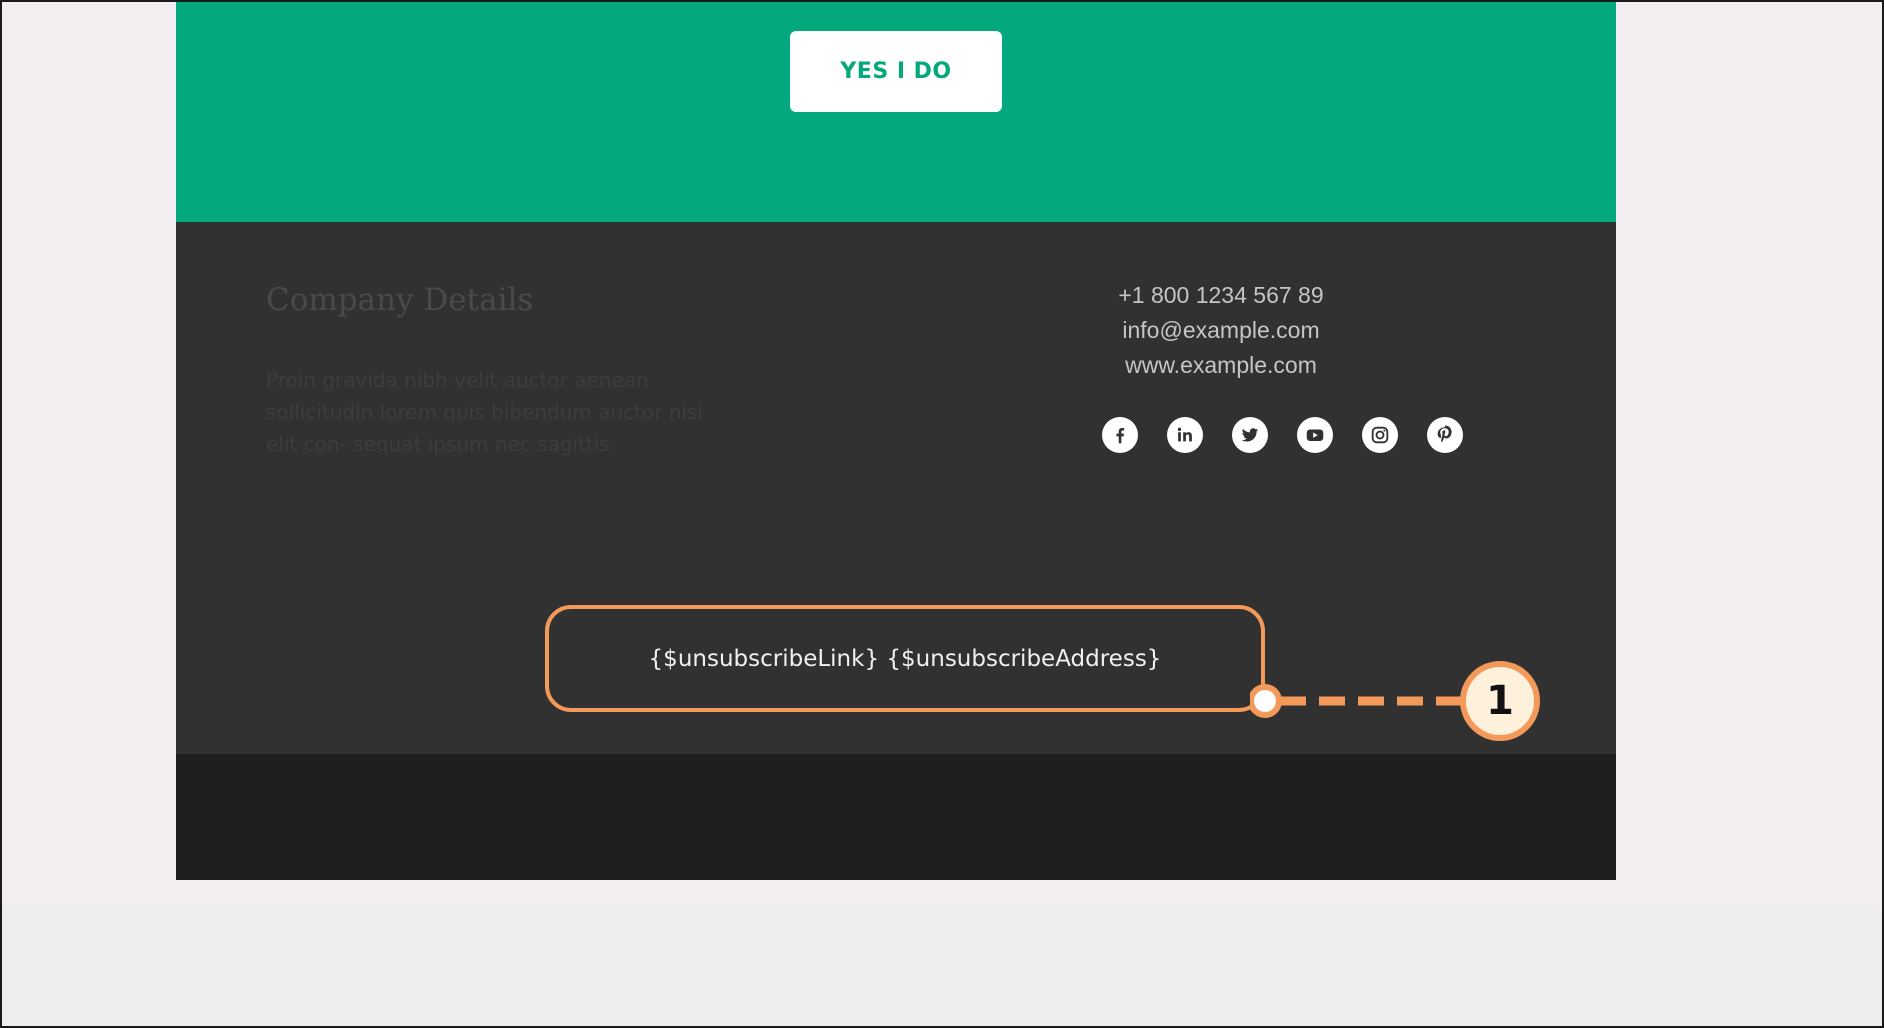 The image size is (1884, 1028). I want to click on instagram-icon, so click(1380, 435).